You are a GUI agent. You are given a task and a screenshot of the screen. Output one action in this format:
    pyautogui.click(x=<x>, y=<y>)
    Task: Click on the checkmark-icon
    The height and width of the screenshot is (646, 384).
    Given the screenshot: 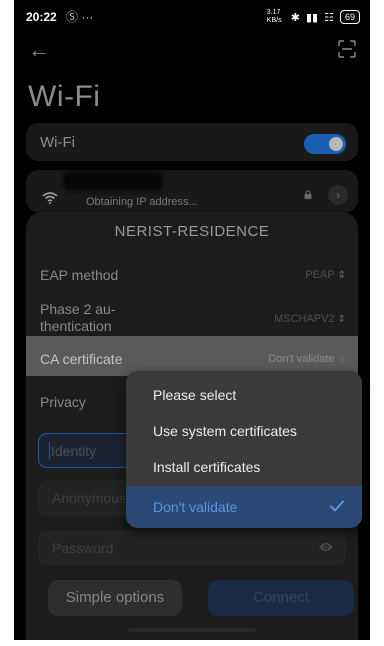 What is the action you would take?
    pyautogui.click(x=337, y=506)
    